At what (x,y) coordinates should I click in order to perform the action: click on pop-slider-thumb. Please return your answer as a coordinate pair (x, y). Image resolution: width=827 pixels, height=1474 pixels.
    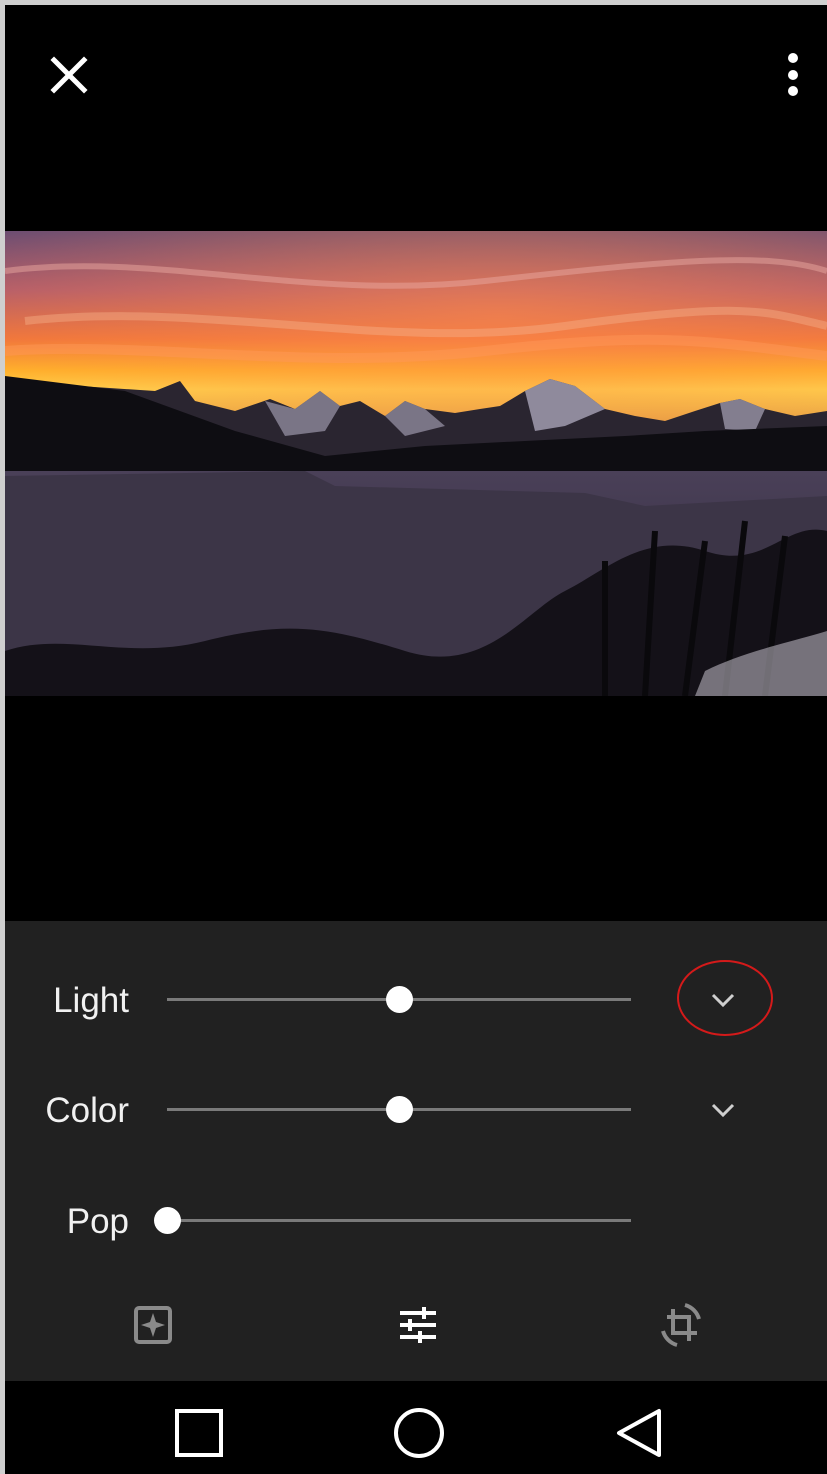
    Looking at the image, I should click on (167, 1220).